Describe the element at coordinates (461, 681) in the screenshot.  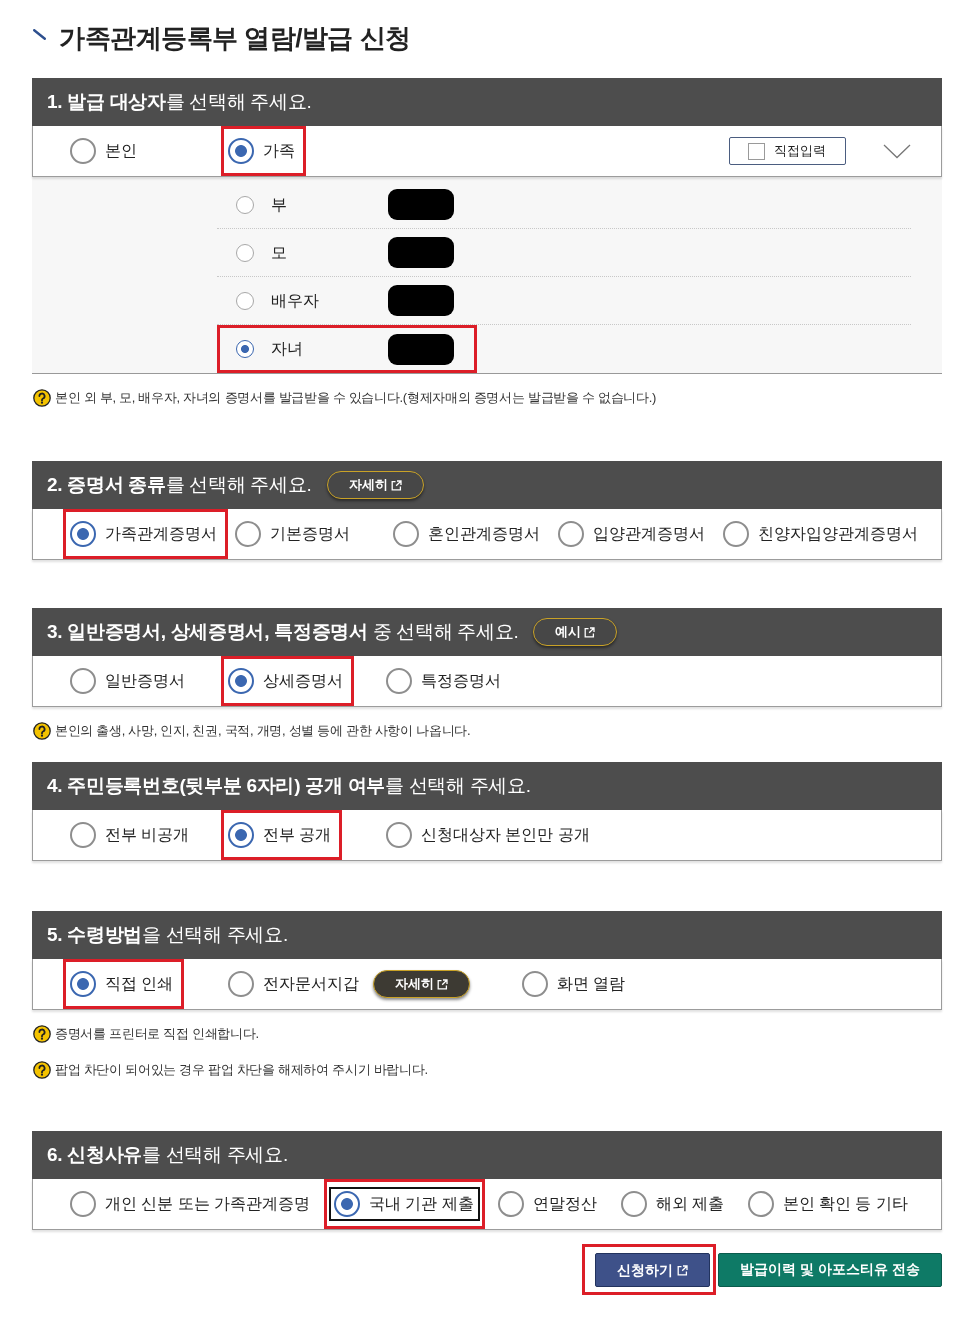
I see `option-label: 특정증명서` at that location.